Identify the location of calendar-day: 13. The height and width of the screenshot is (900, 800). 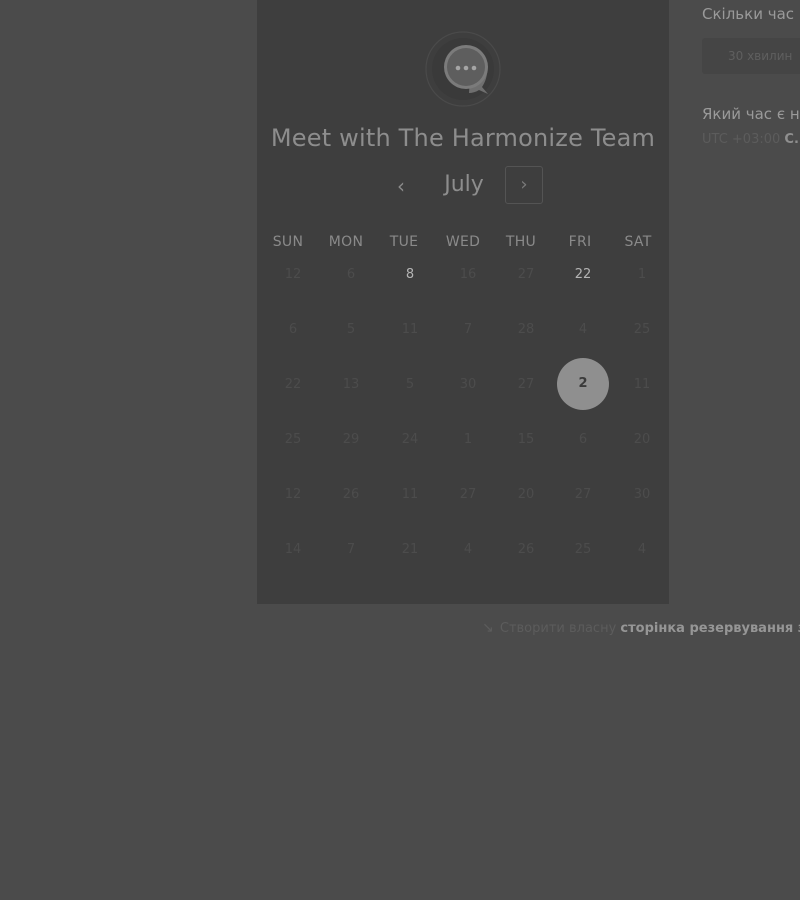
(351, 384).